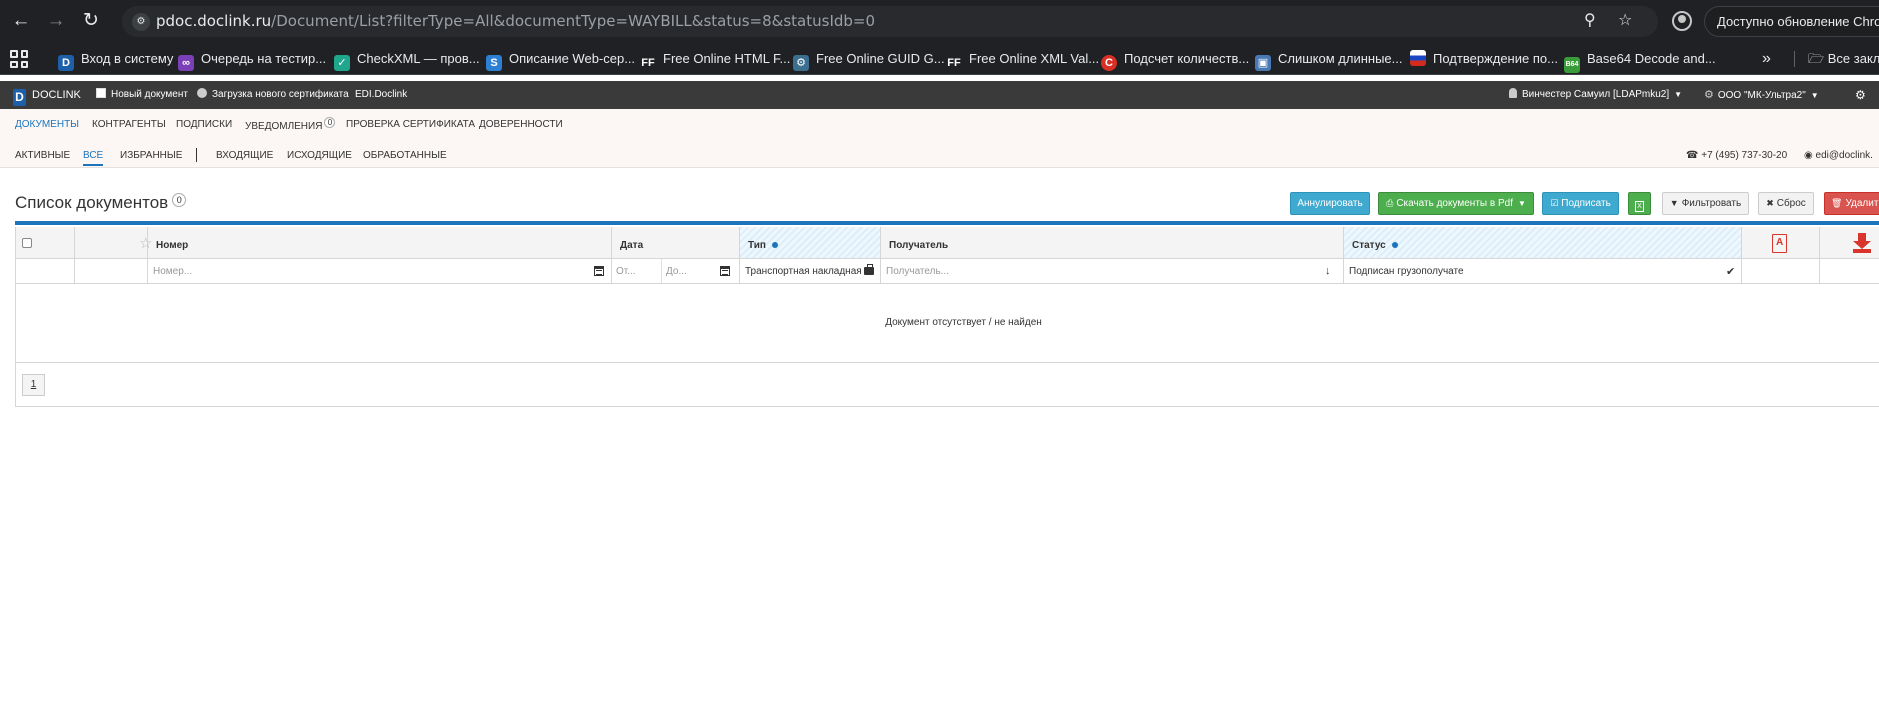 This screenshot has height=722, width=1879. What do you see at coordinates (1580, 203) in the screenshot?
I see `sign-button: ☑ Подписать` at bounding box center [1580, 203].